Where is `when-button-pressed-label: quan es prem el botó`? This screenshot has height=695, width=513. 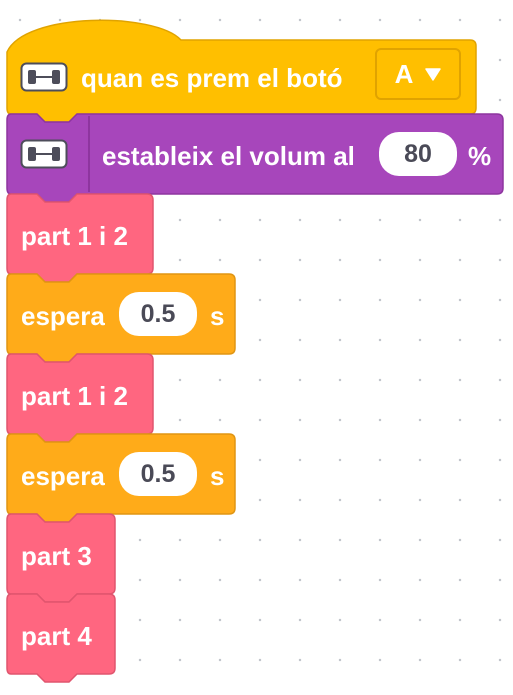 when-button-pressed-label: quan es prem el botó is located at coordinates (212, 78).